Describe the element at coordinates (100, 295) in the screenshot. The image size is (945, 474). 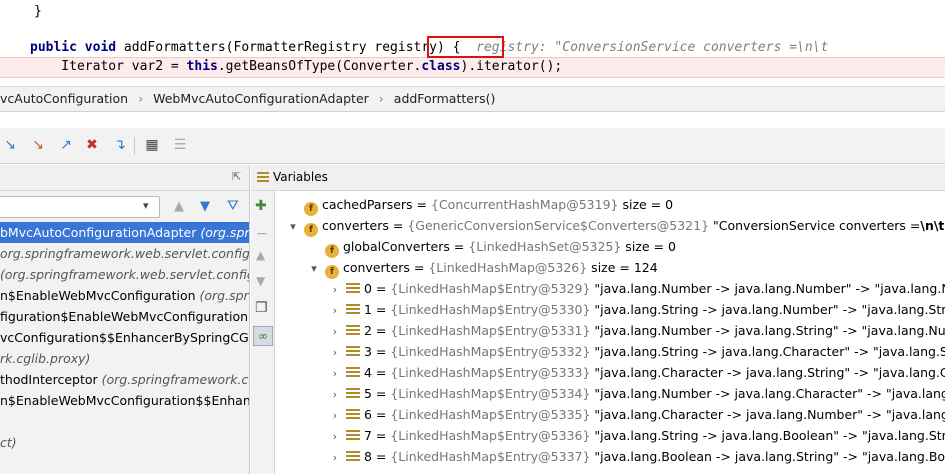
I see `frame-method: n$EnableWebMvcConfiguration` at that location.